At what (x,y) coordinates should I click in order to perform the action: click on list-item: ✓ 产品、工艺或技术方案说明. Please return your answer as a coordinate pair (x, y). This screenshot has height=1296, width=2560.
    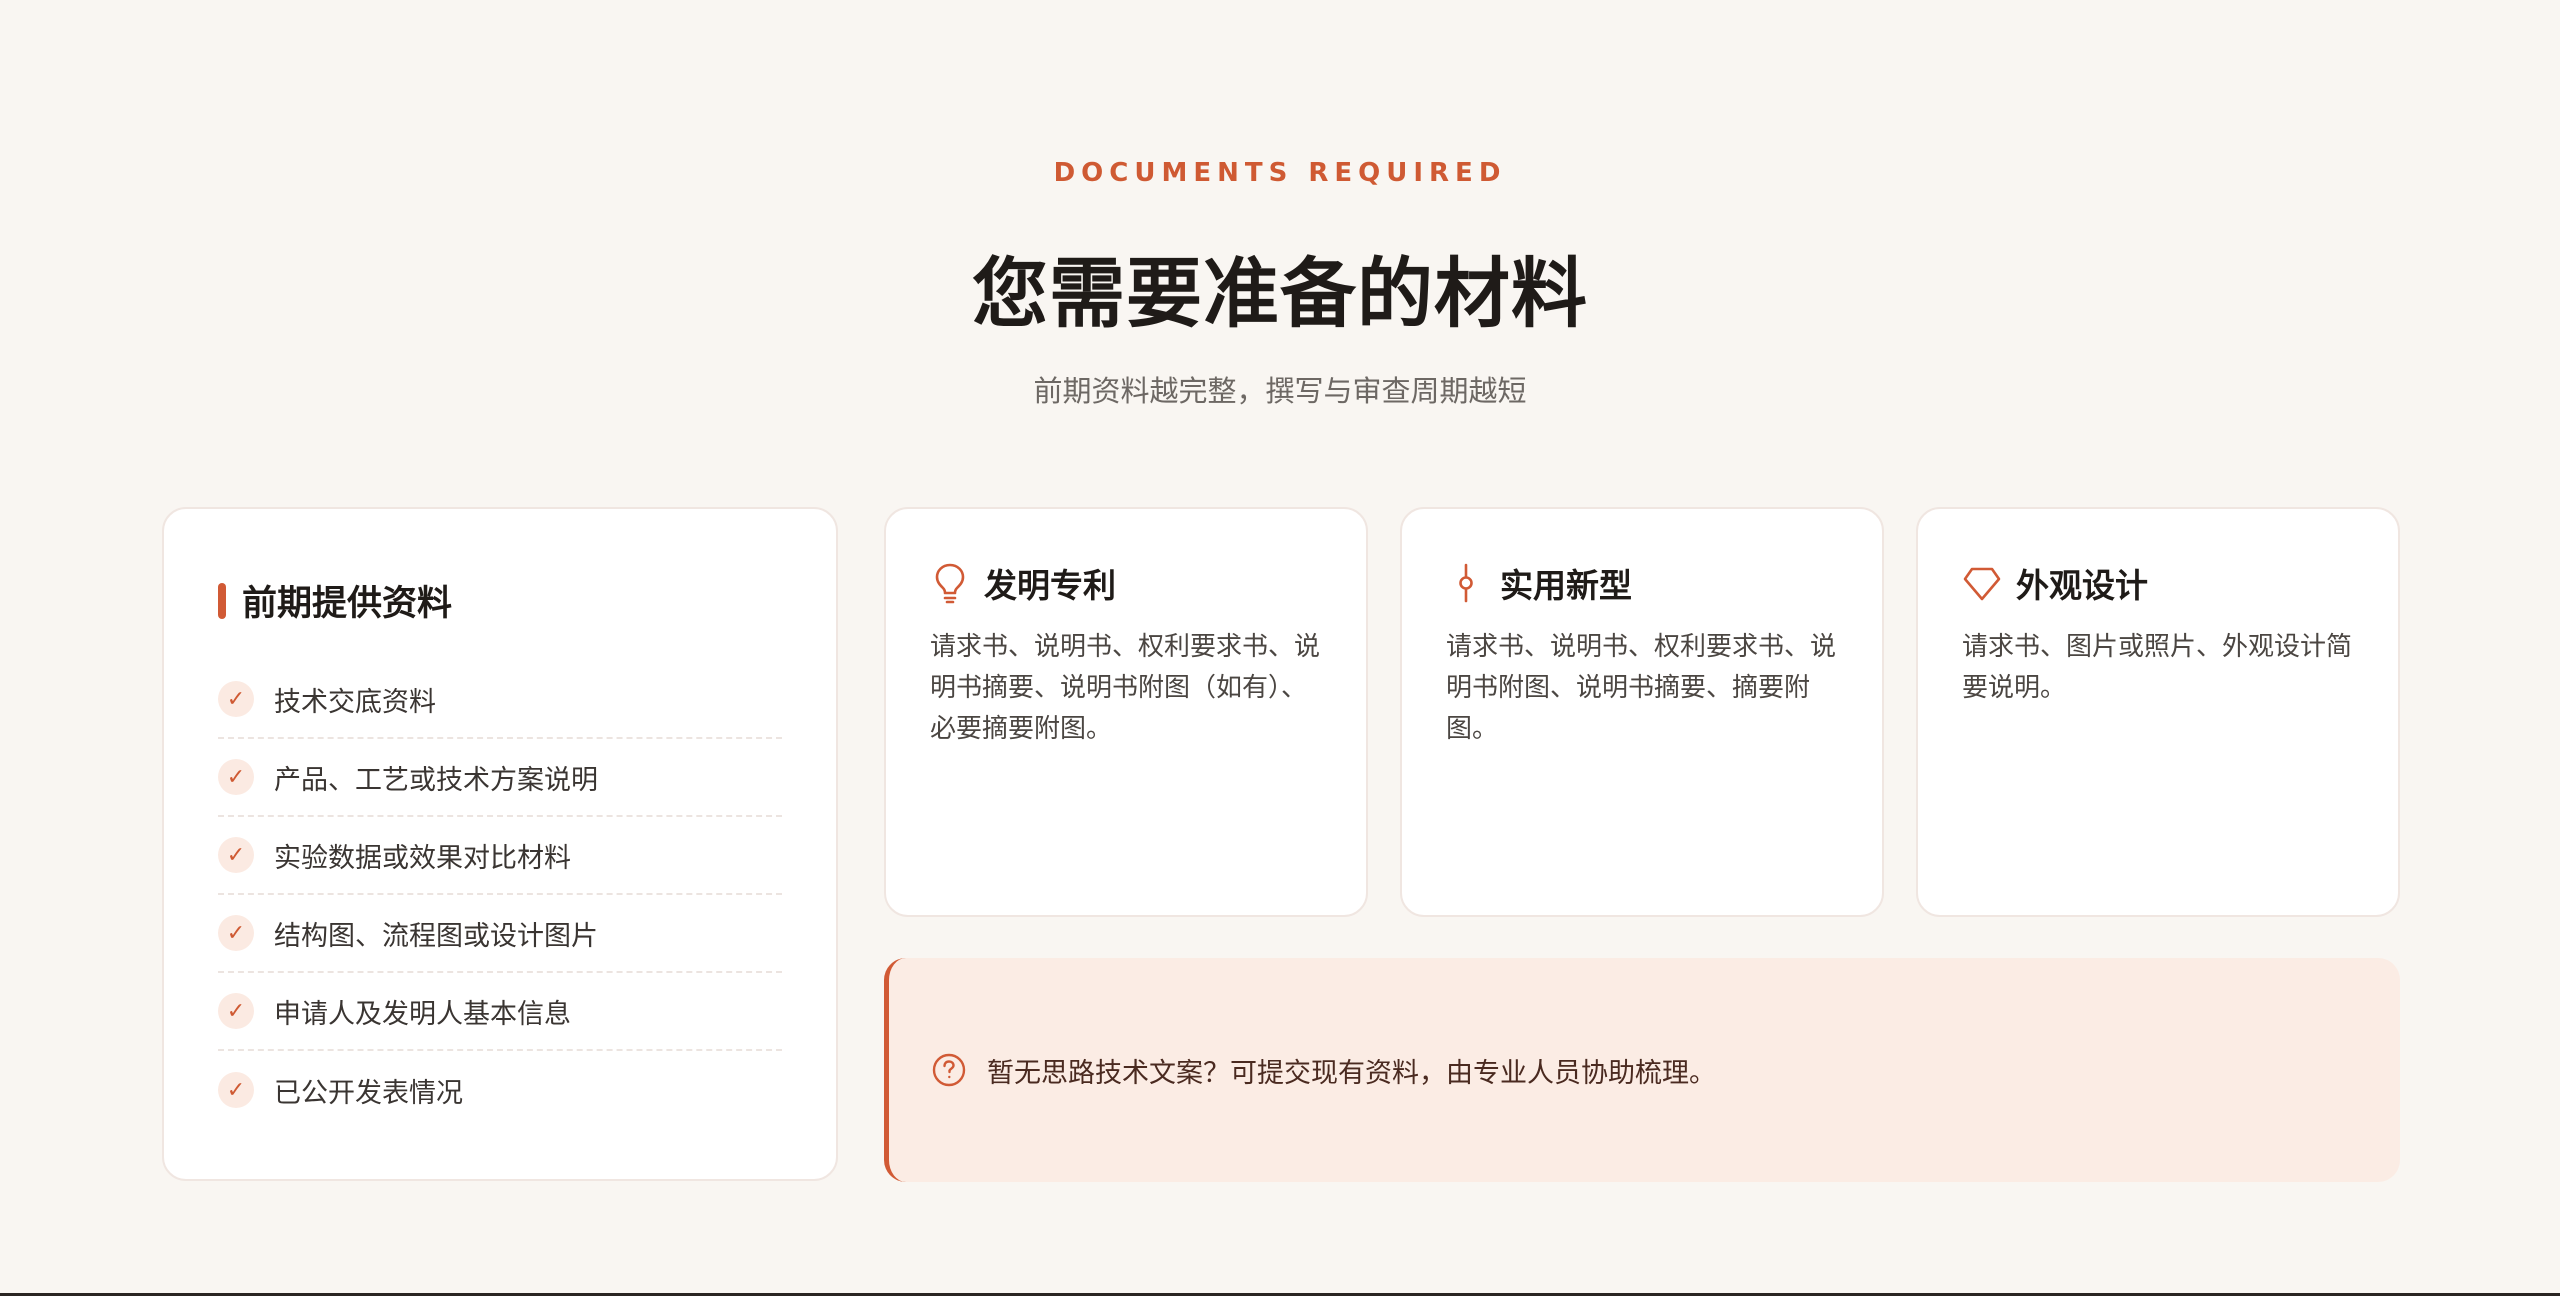
    Looking at the image, I should click on (500, 778).